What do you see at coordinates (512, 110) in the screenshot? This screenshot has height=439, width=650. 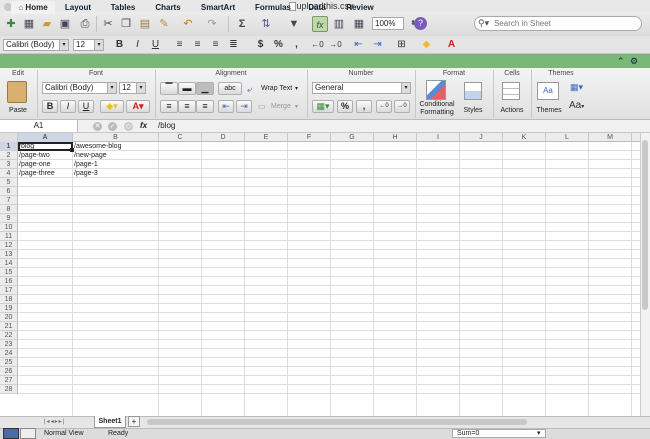 I see `actions-button: Actions` at bounding box center [512, 110].